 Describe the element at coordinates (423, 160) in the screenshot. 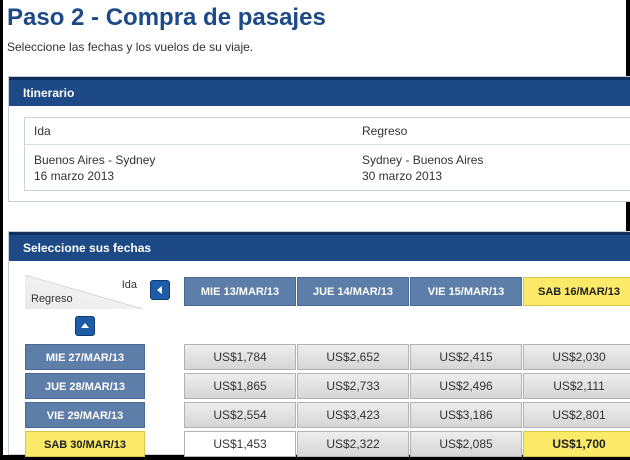

I see `regreso-route: Sydney - Buenos Aires` at that location.